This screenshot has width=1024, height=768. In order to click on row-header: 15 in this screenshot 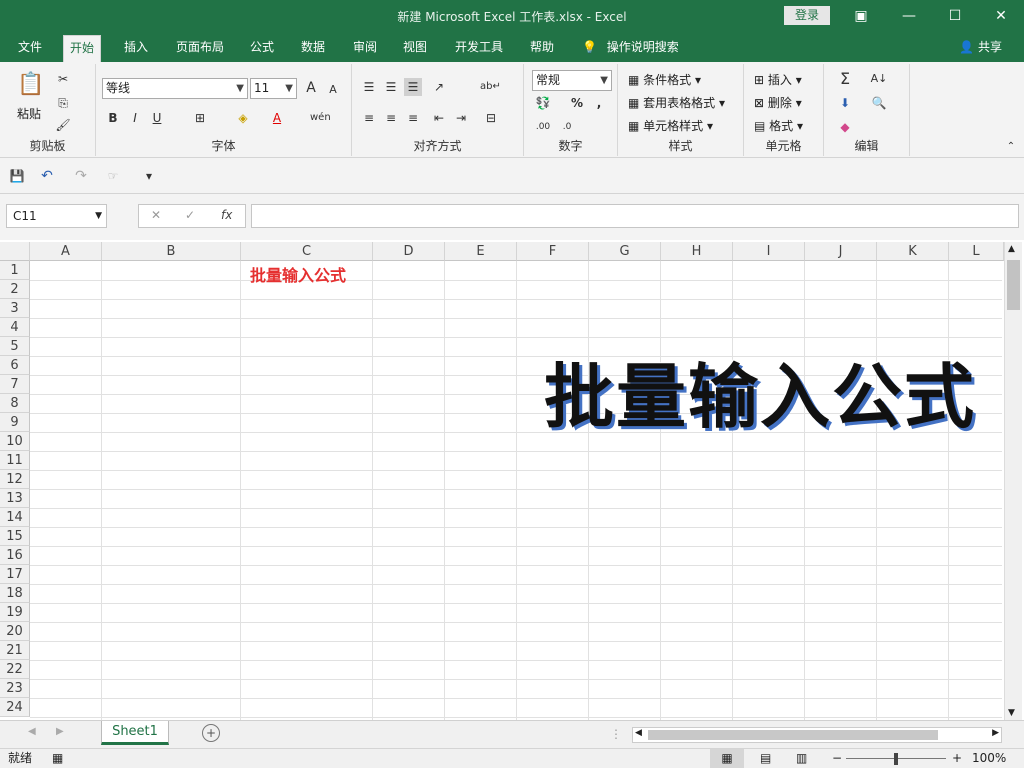, I will do `click(15, 536)`.